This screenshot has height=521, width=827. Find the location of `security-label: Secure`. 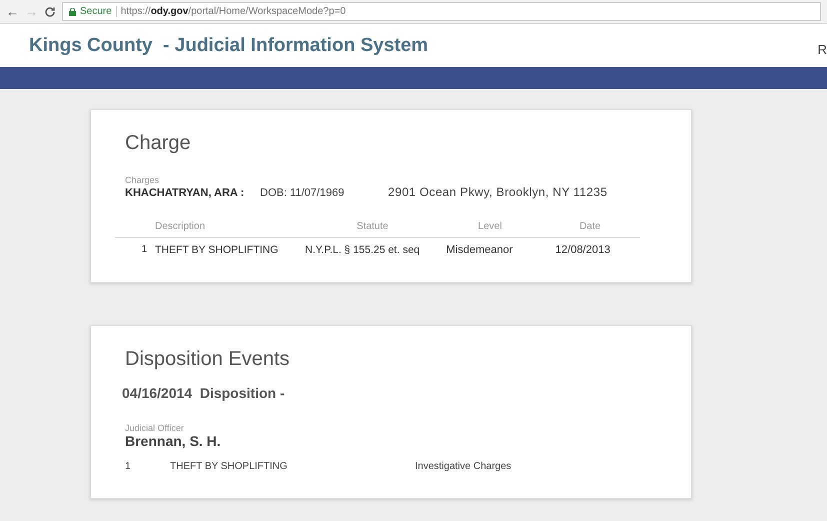

security-label: Secure is located at coordinates (96, 11).